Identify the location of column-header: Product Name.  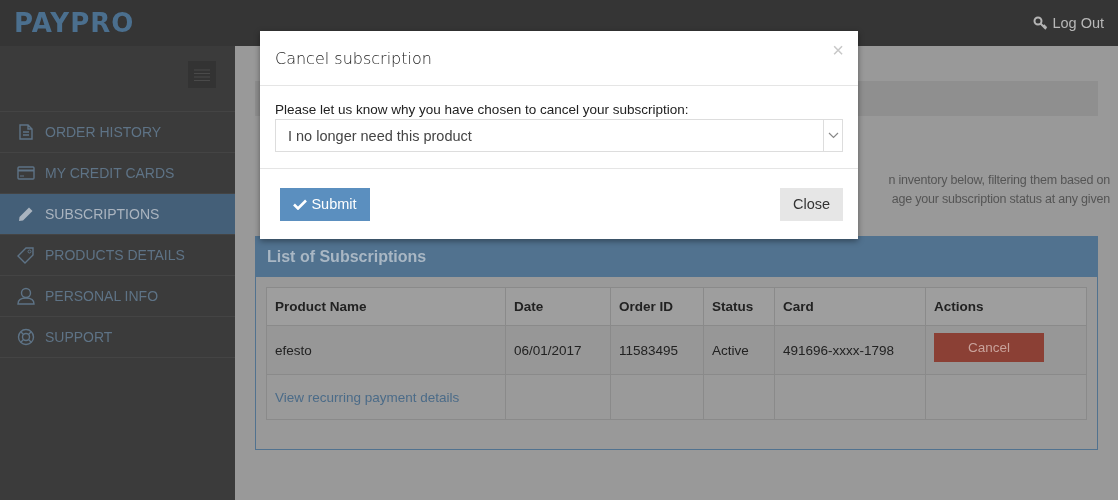
(386, 306).